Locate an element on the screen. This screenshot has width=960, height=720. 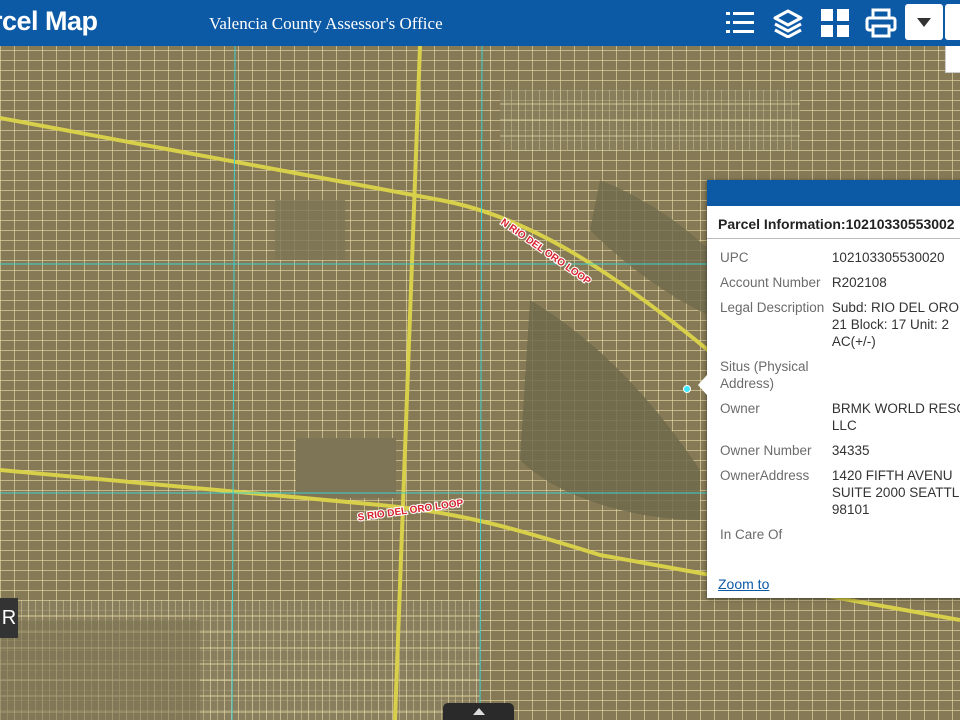
attribute-label: Owner is located at coordinates (740, 408).